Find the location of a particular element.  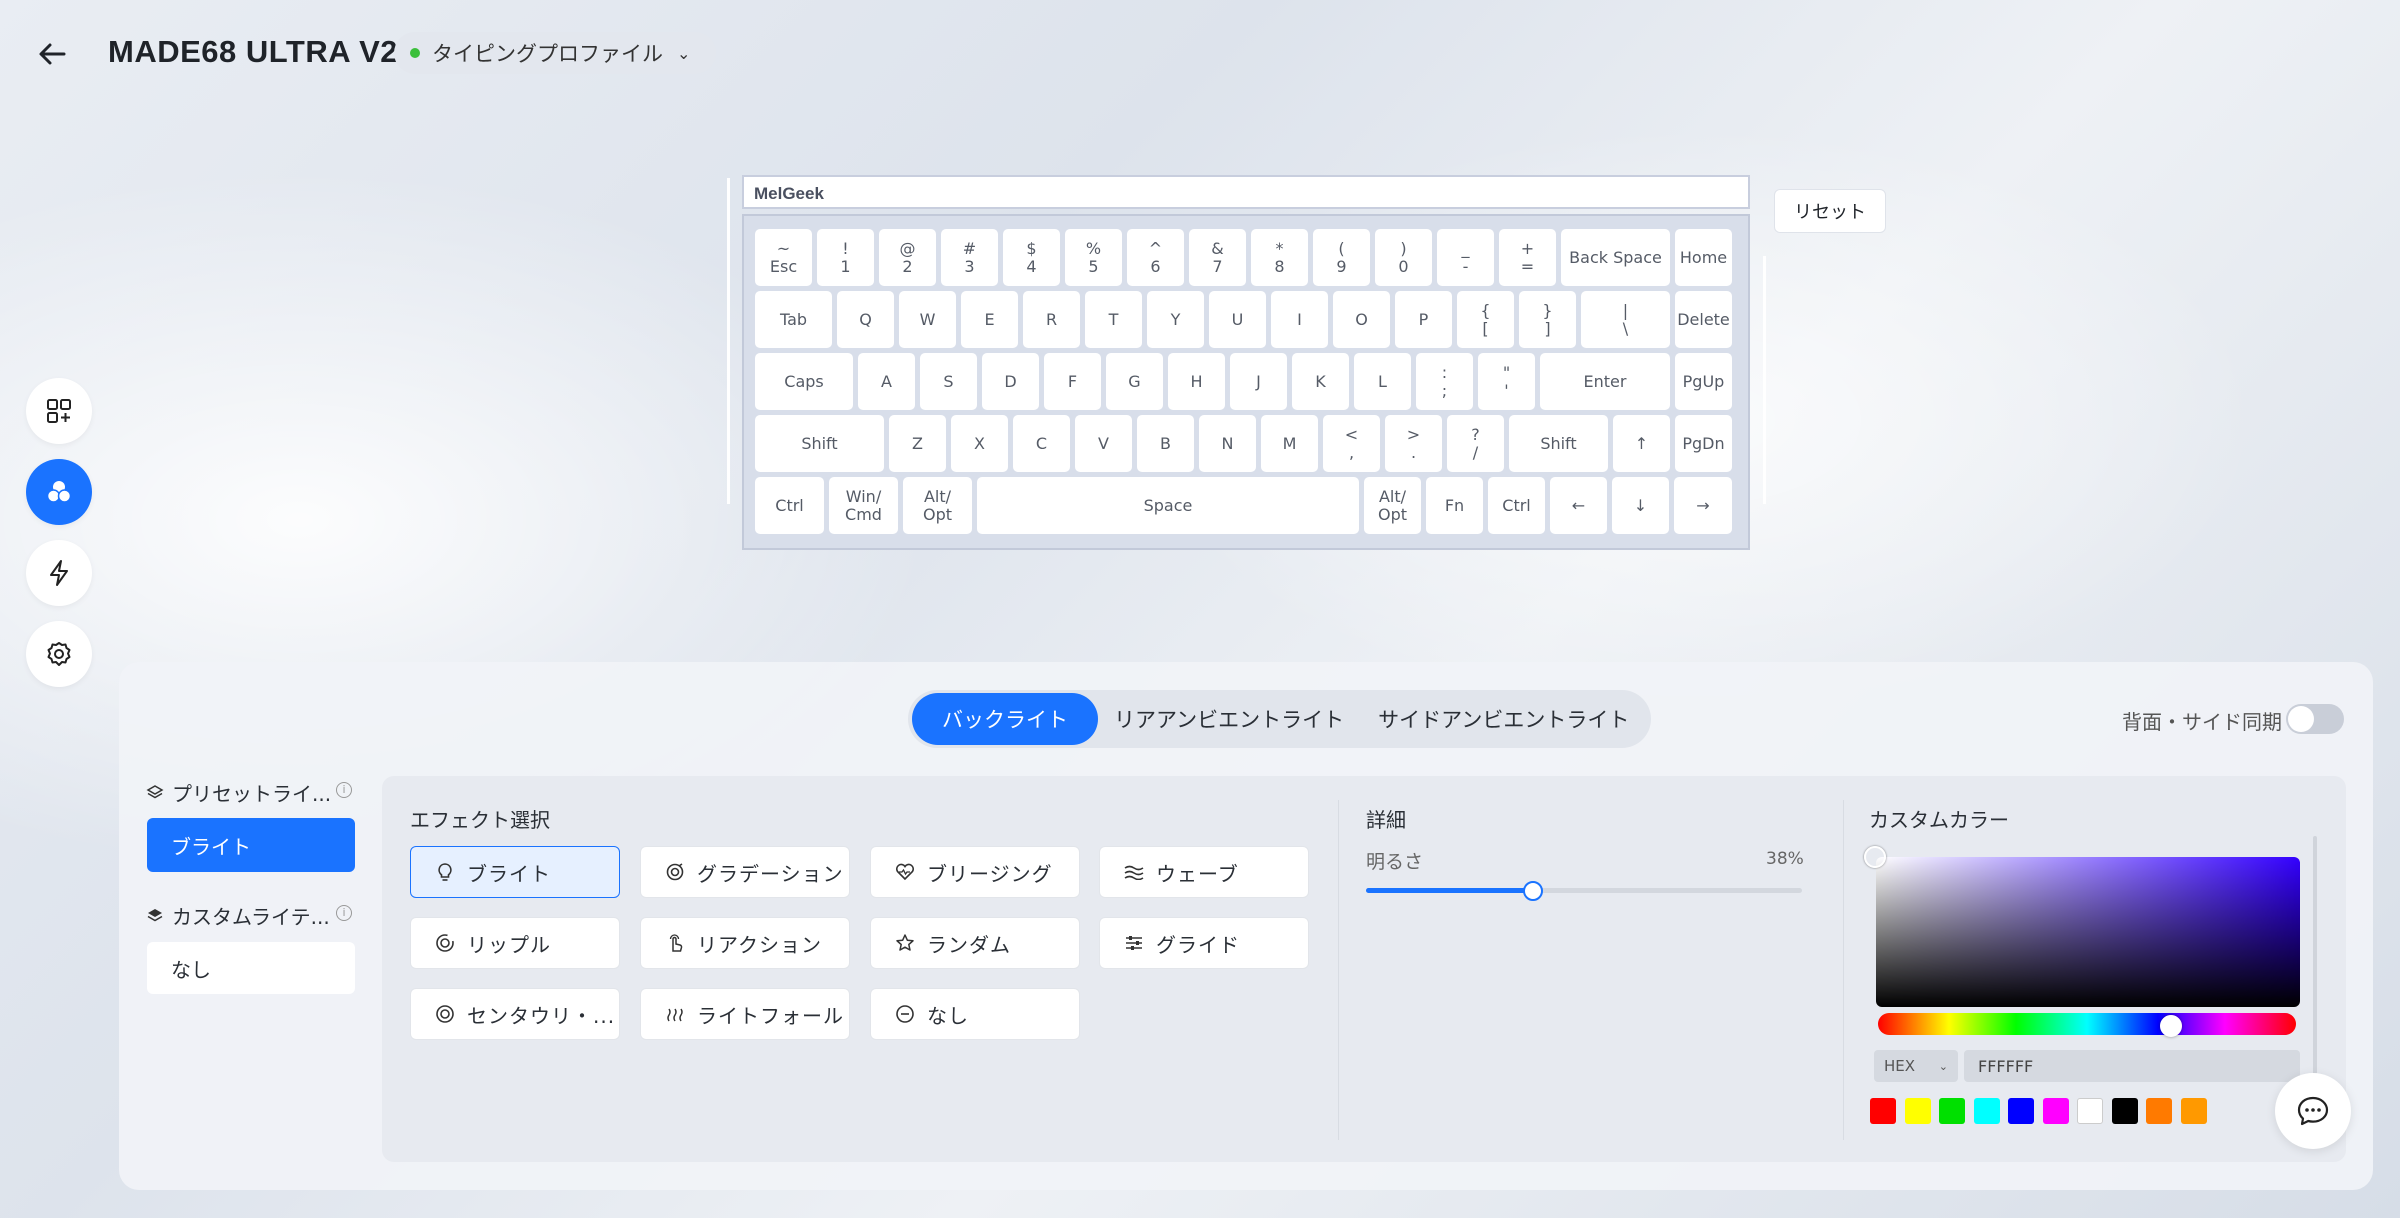

tab-side-ambient: サイドアンビエントライト is located at coordinates (1503, 719).